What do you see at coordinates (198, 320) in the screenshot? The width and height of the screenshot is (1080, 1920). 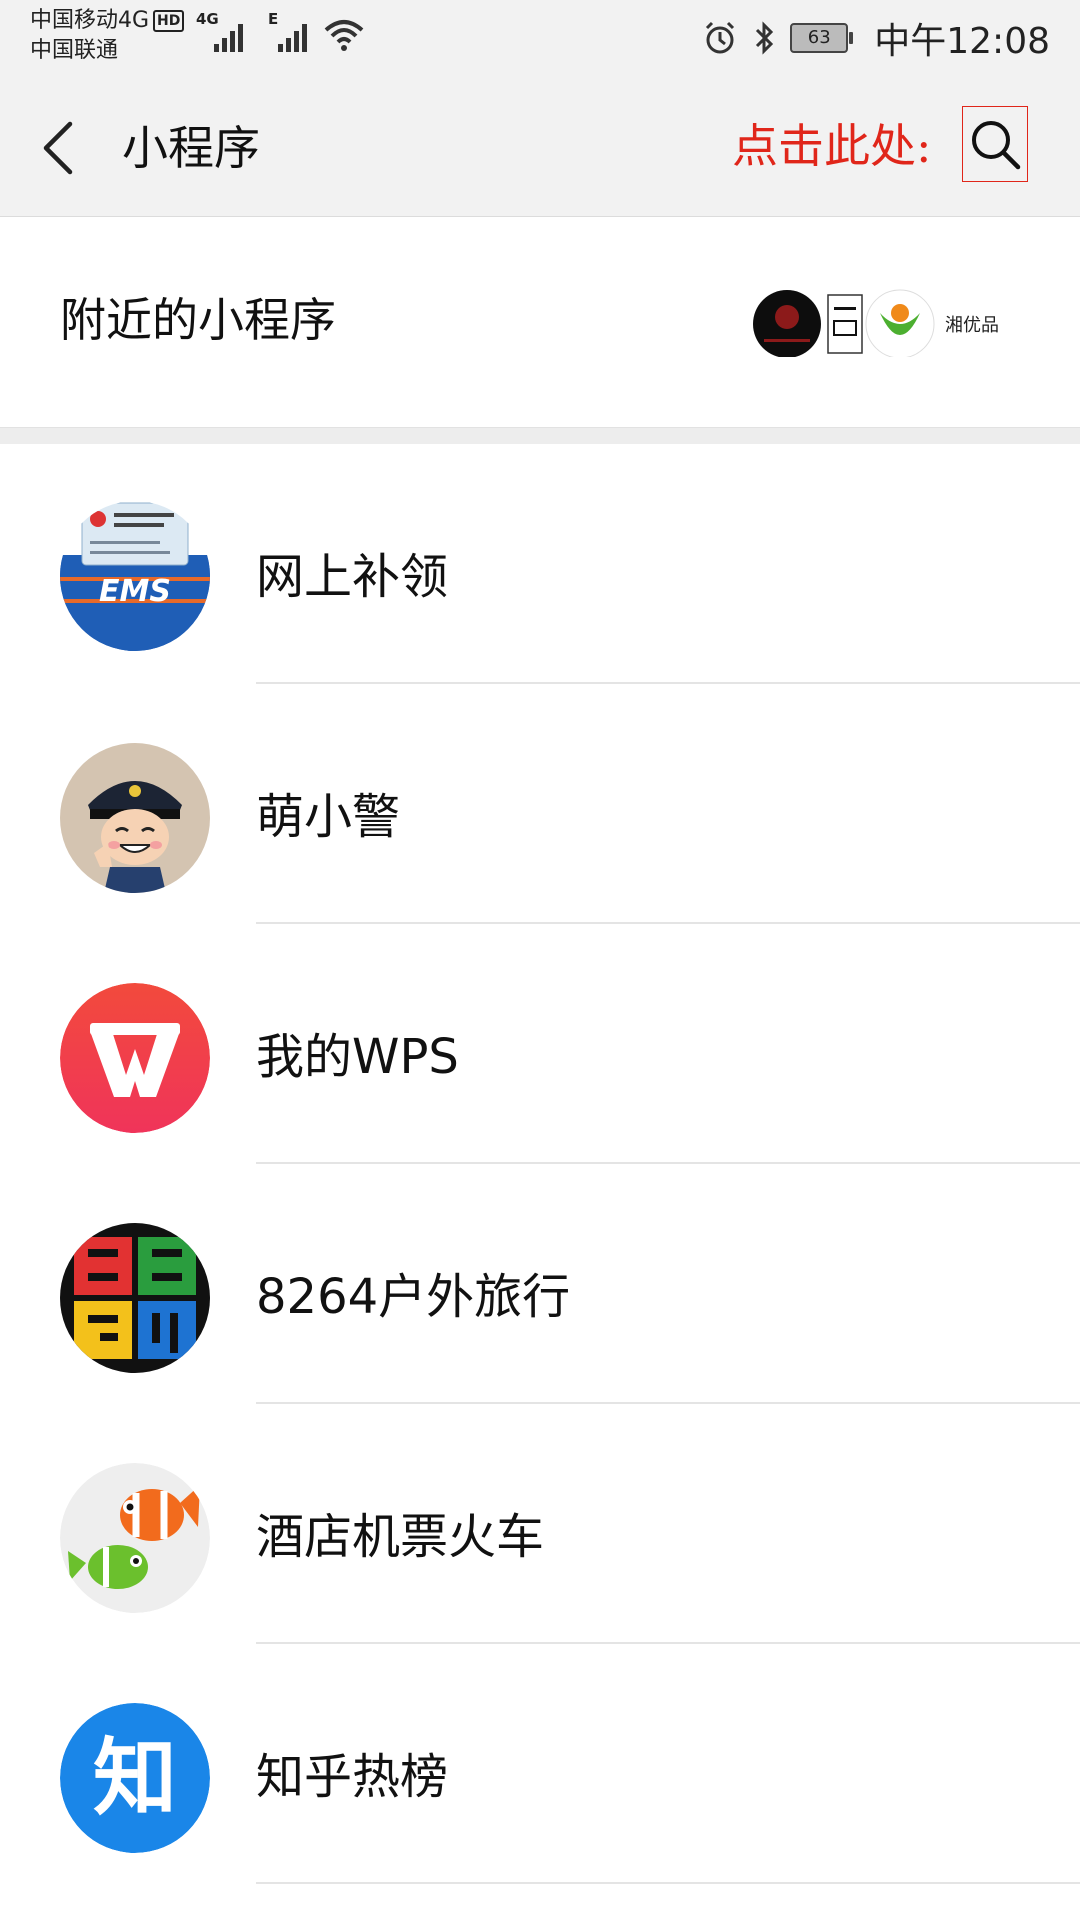 I see `nearby-label: 附近的小程序` at bounding box center [198, 320].